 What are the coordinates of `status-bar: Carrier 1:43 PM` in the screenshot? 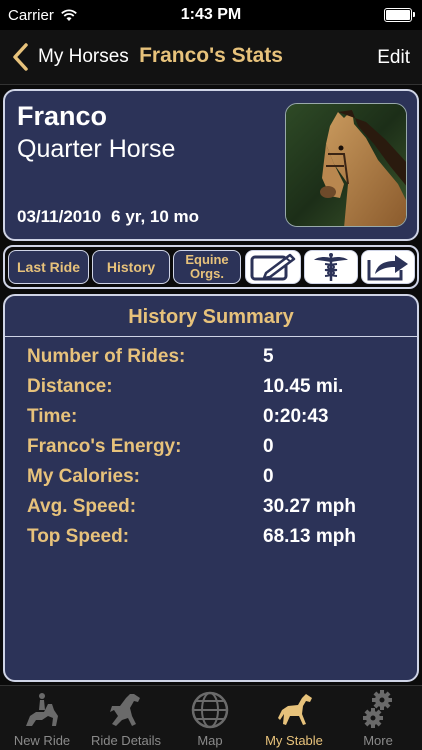 It's located at (211, 15).